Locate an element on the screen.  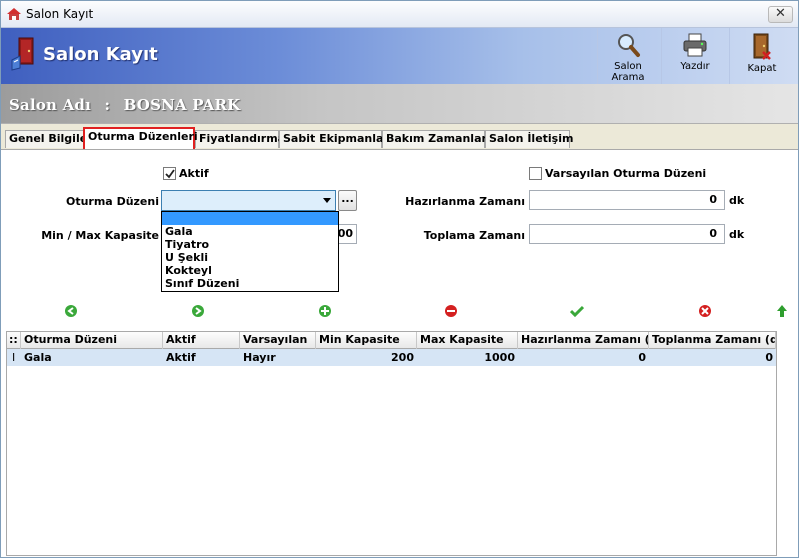
salon-label: Salon Adı is located at coordinates (50, 105).